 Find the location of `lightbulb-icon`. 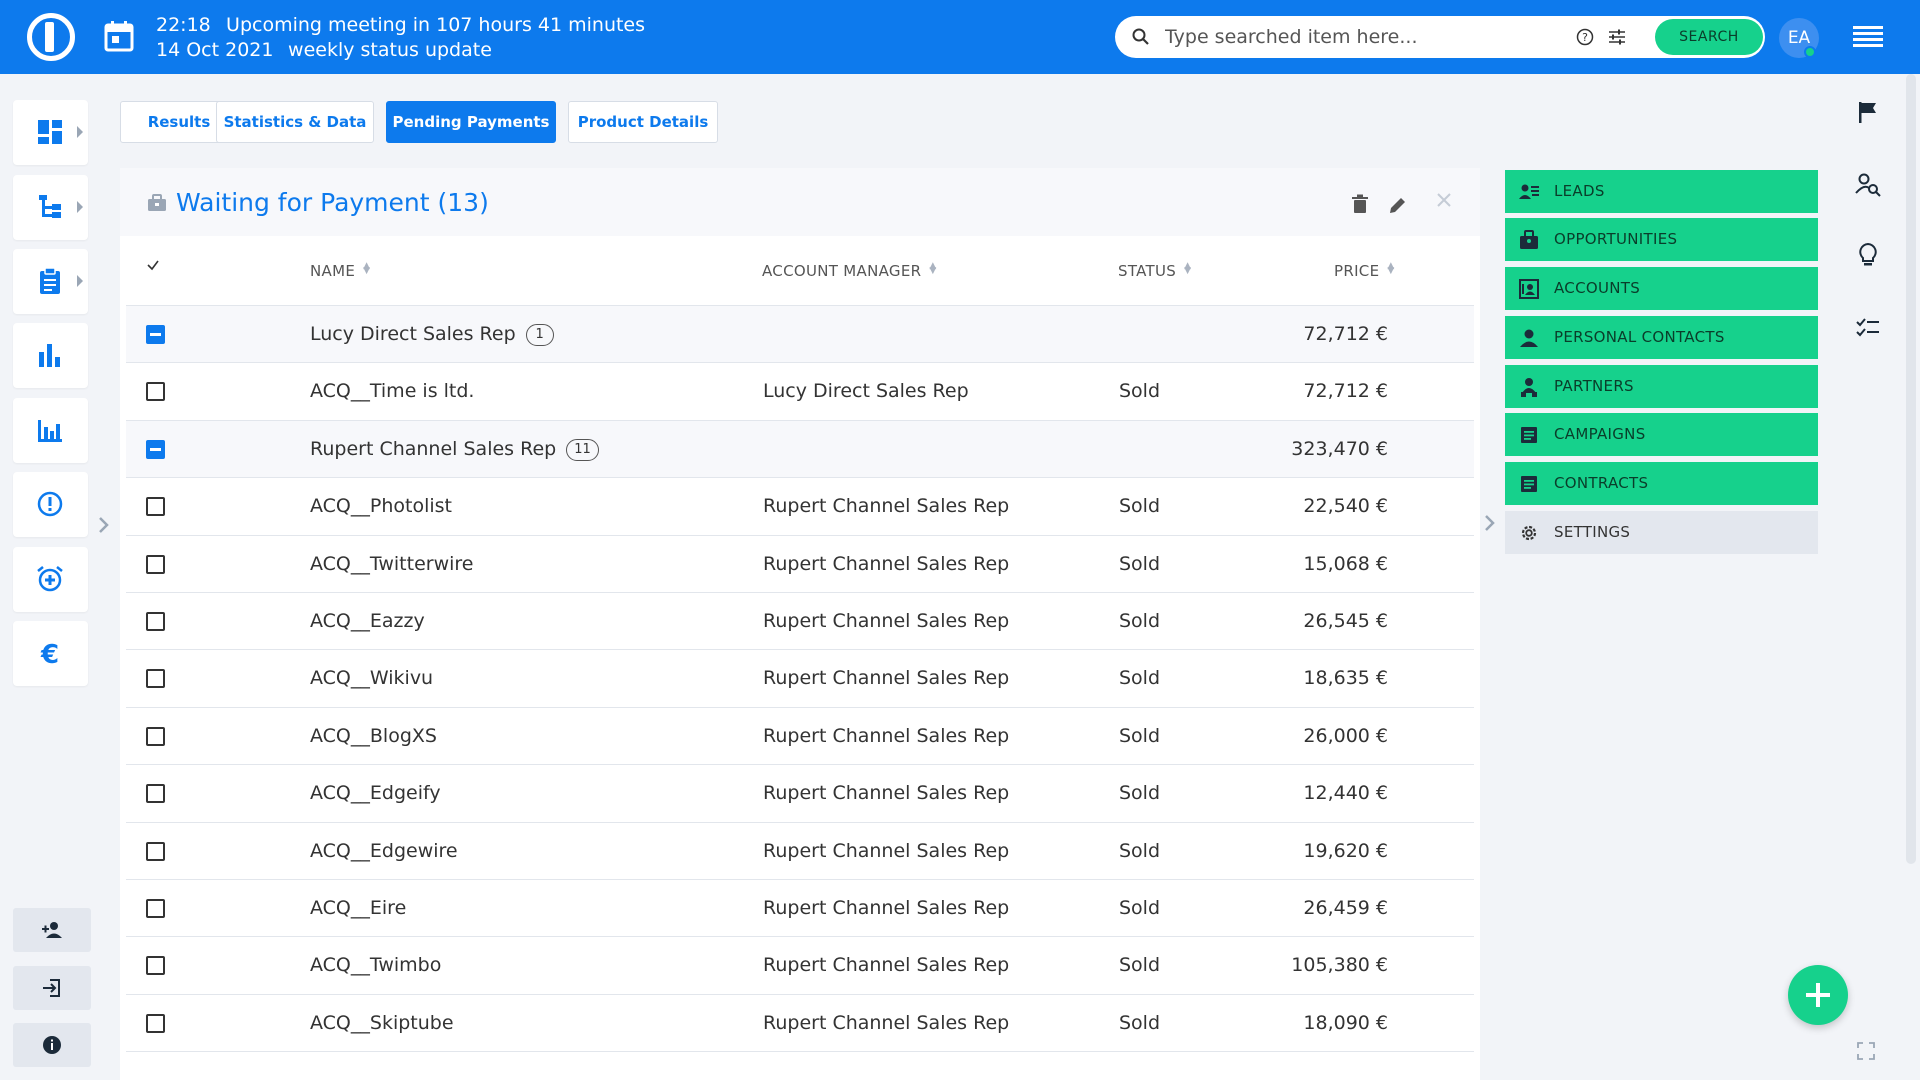

lightbulb-icon is located at coordinates (1868, 255).